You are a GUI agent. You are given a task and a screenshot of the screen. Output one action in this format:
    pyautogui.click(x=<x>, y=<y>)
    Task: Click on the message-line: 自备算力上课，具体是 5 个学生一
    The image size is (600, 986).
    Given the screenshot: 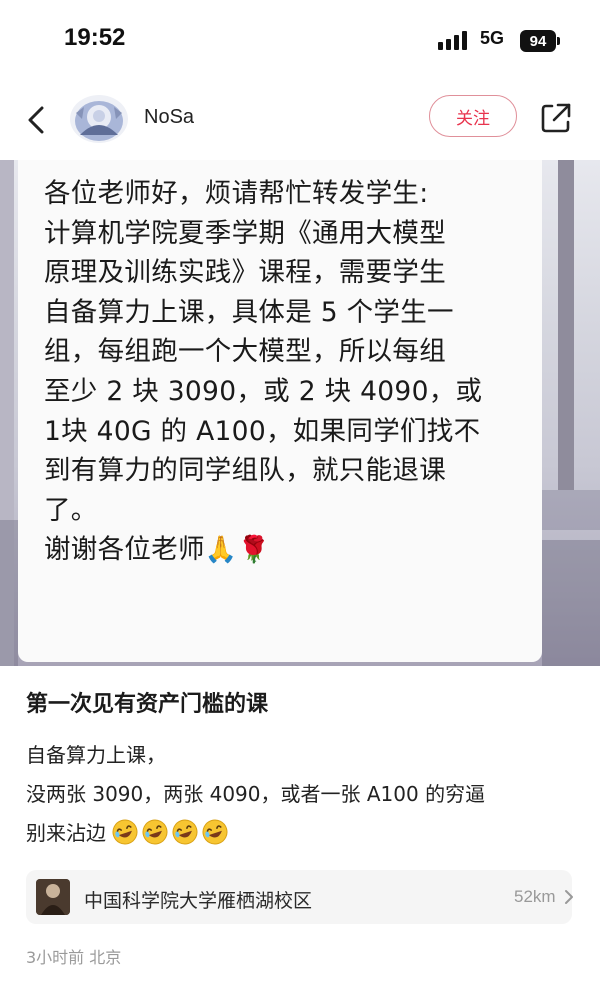 What is the action you would take?
    pyautogui.click(x=249, y=312)
    